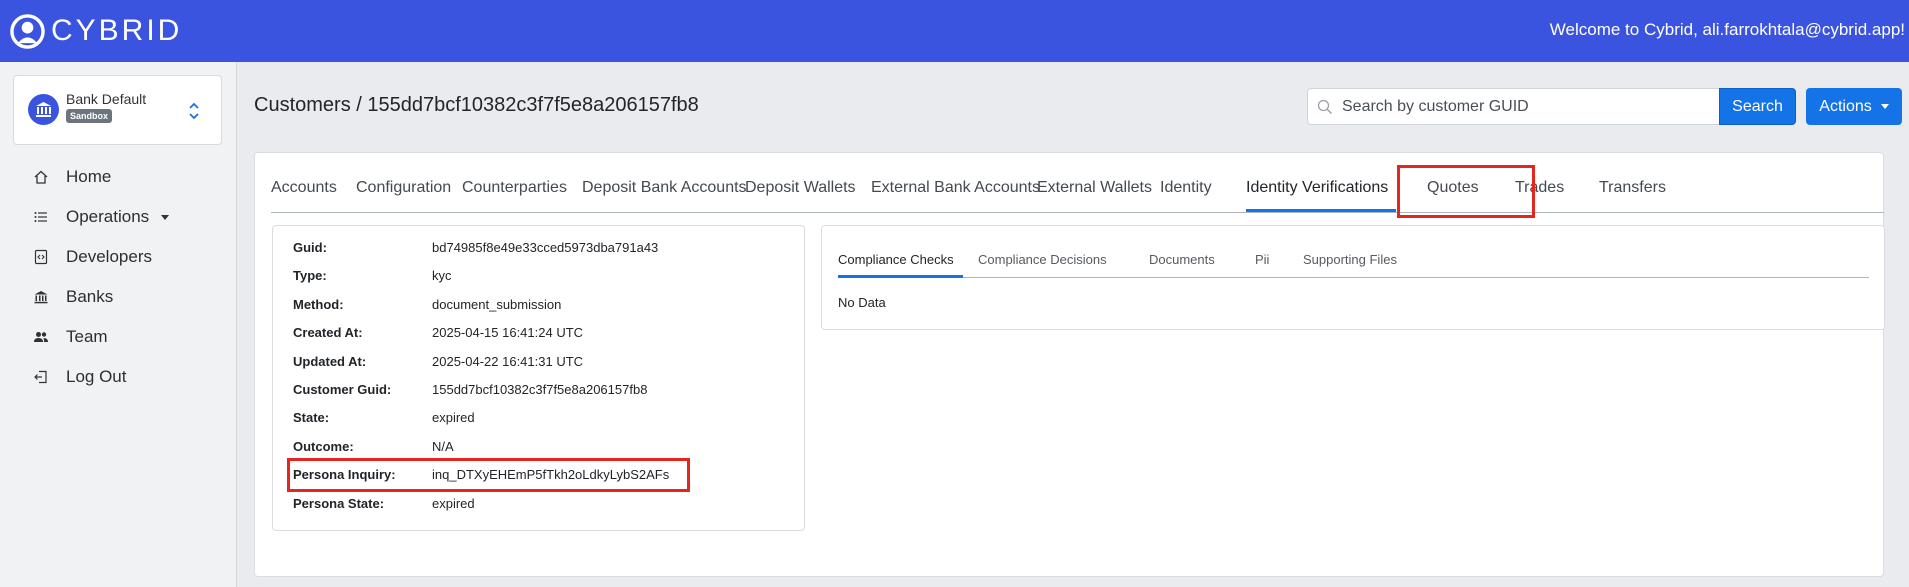 The height and width of the screenshot is (587, 1909). I want to click on detail-value: 2025-04-15 16:41:24 UTC, so click(508, 332).